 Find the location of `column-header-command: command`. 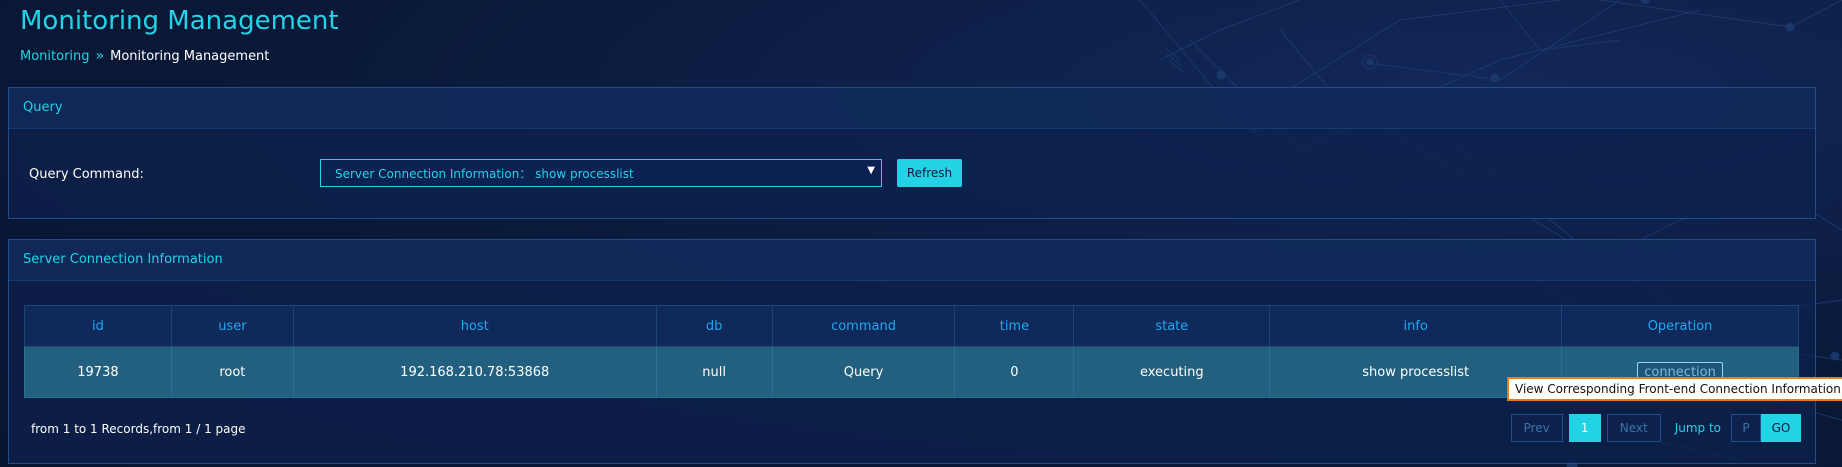

column-header-command: command is located at coordinates (863, 326).